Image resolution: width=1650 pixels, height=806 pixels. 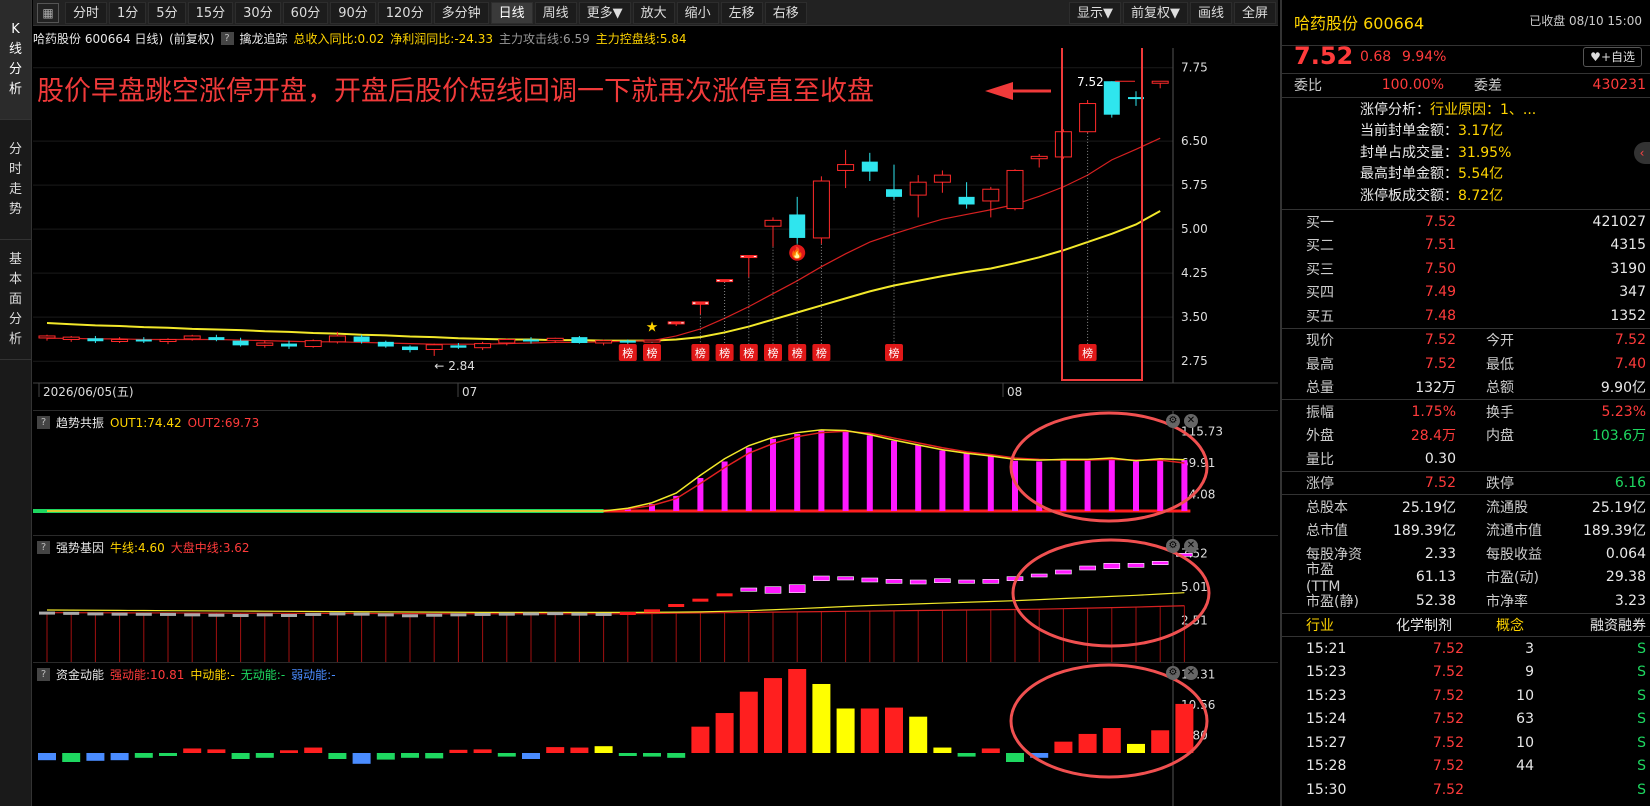 What do you see at coordinates (797, 253) in the screenshot?
I see `fire-icon-glyph: 🔥` at bounding box center [797, 253].